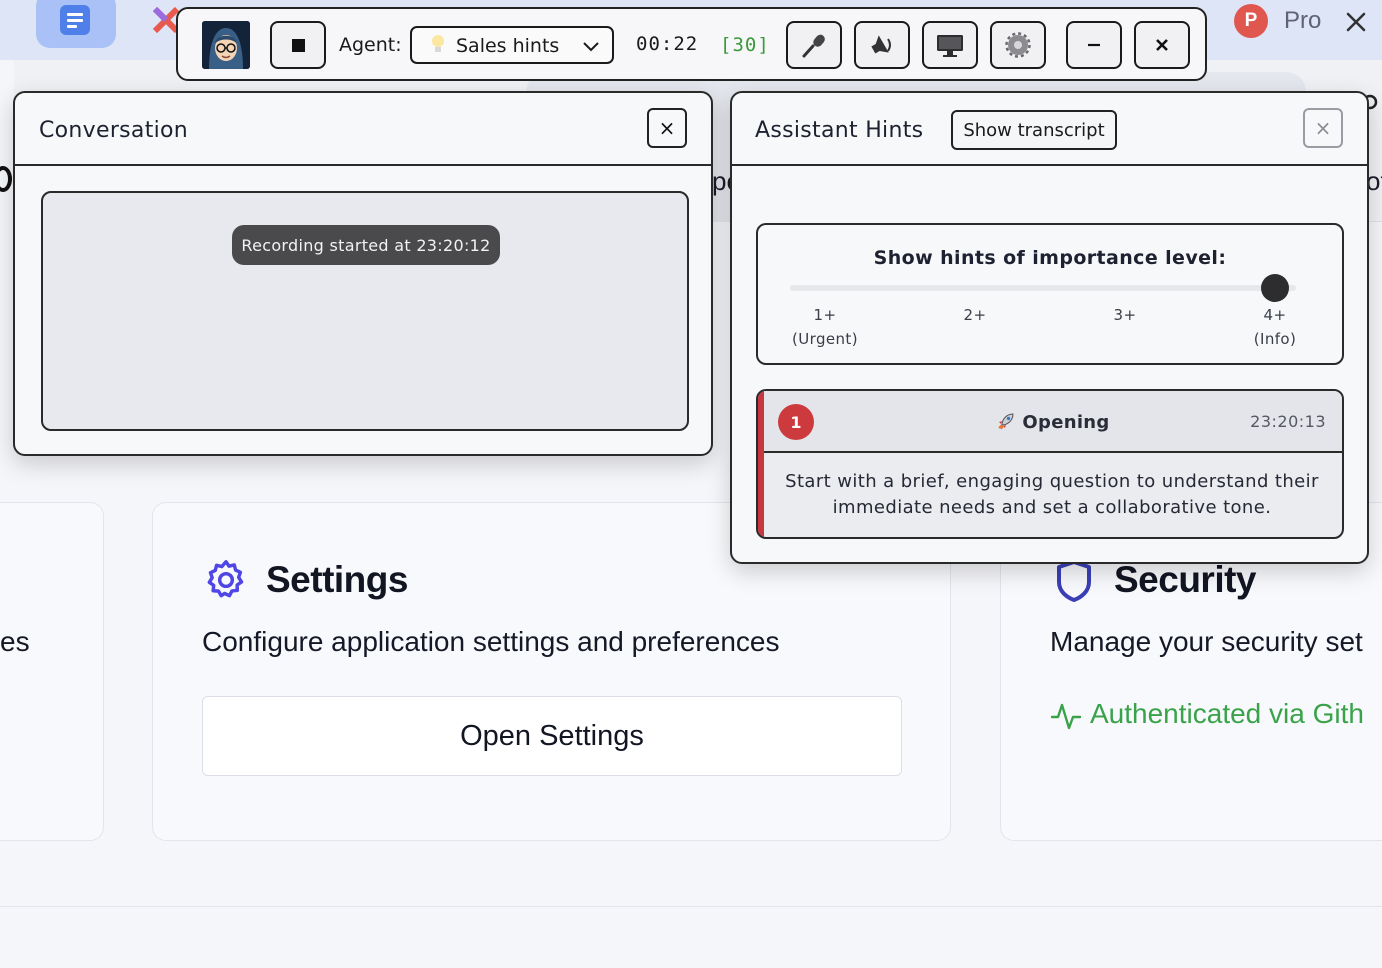 The image size is (1382, 968). I want to click on avatar-icon, so click(226, 45).